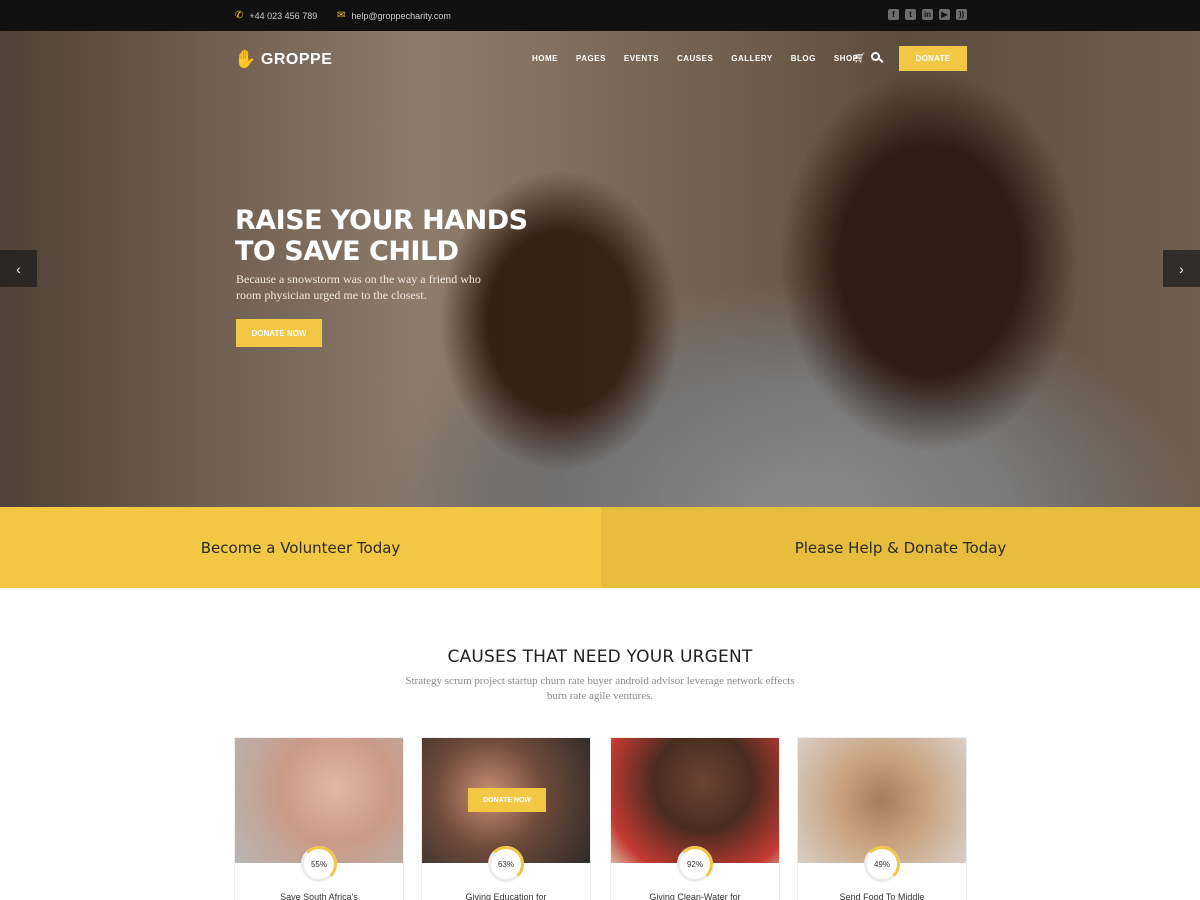 The height and width of the screenshot is (900, 1200). I want to click on hero-title-line1: RAISE YOUR HANDS, so click(381, 220).